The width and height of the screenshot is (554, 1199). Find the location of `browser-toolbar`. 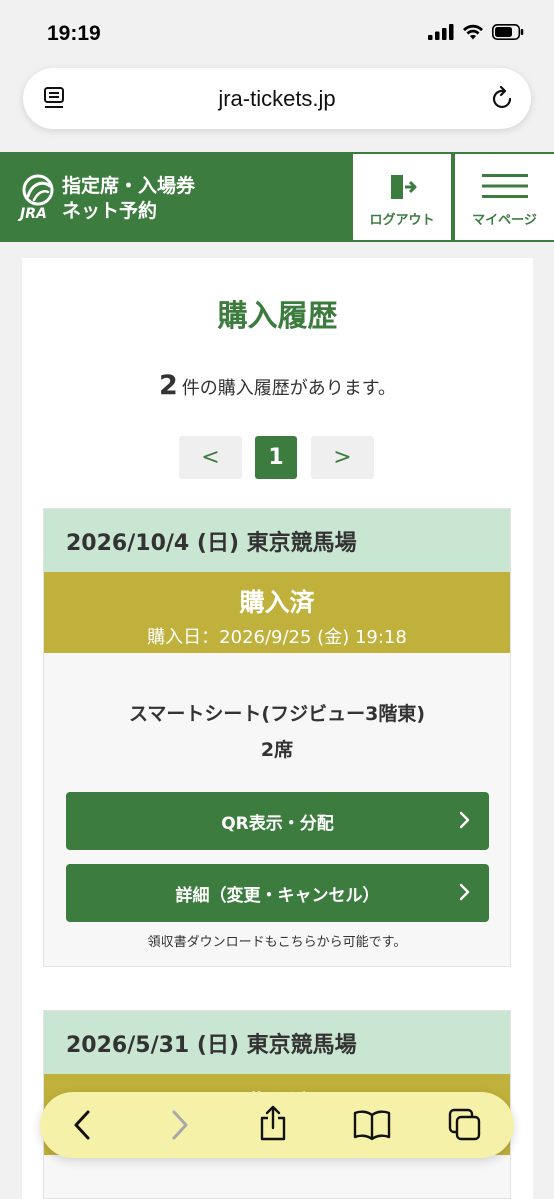

browser-toolbar is located at coordinates (277, 1125).